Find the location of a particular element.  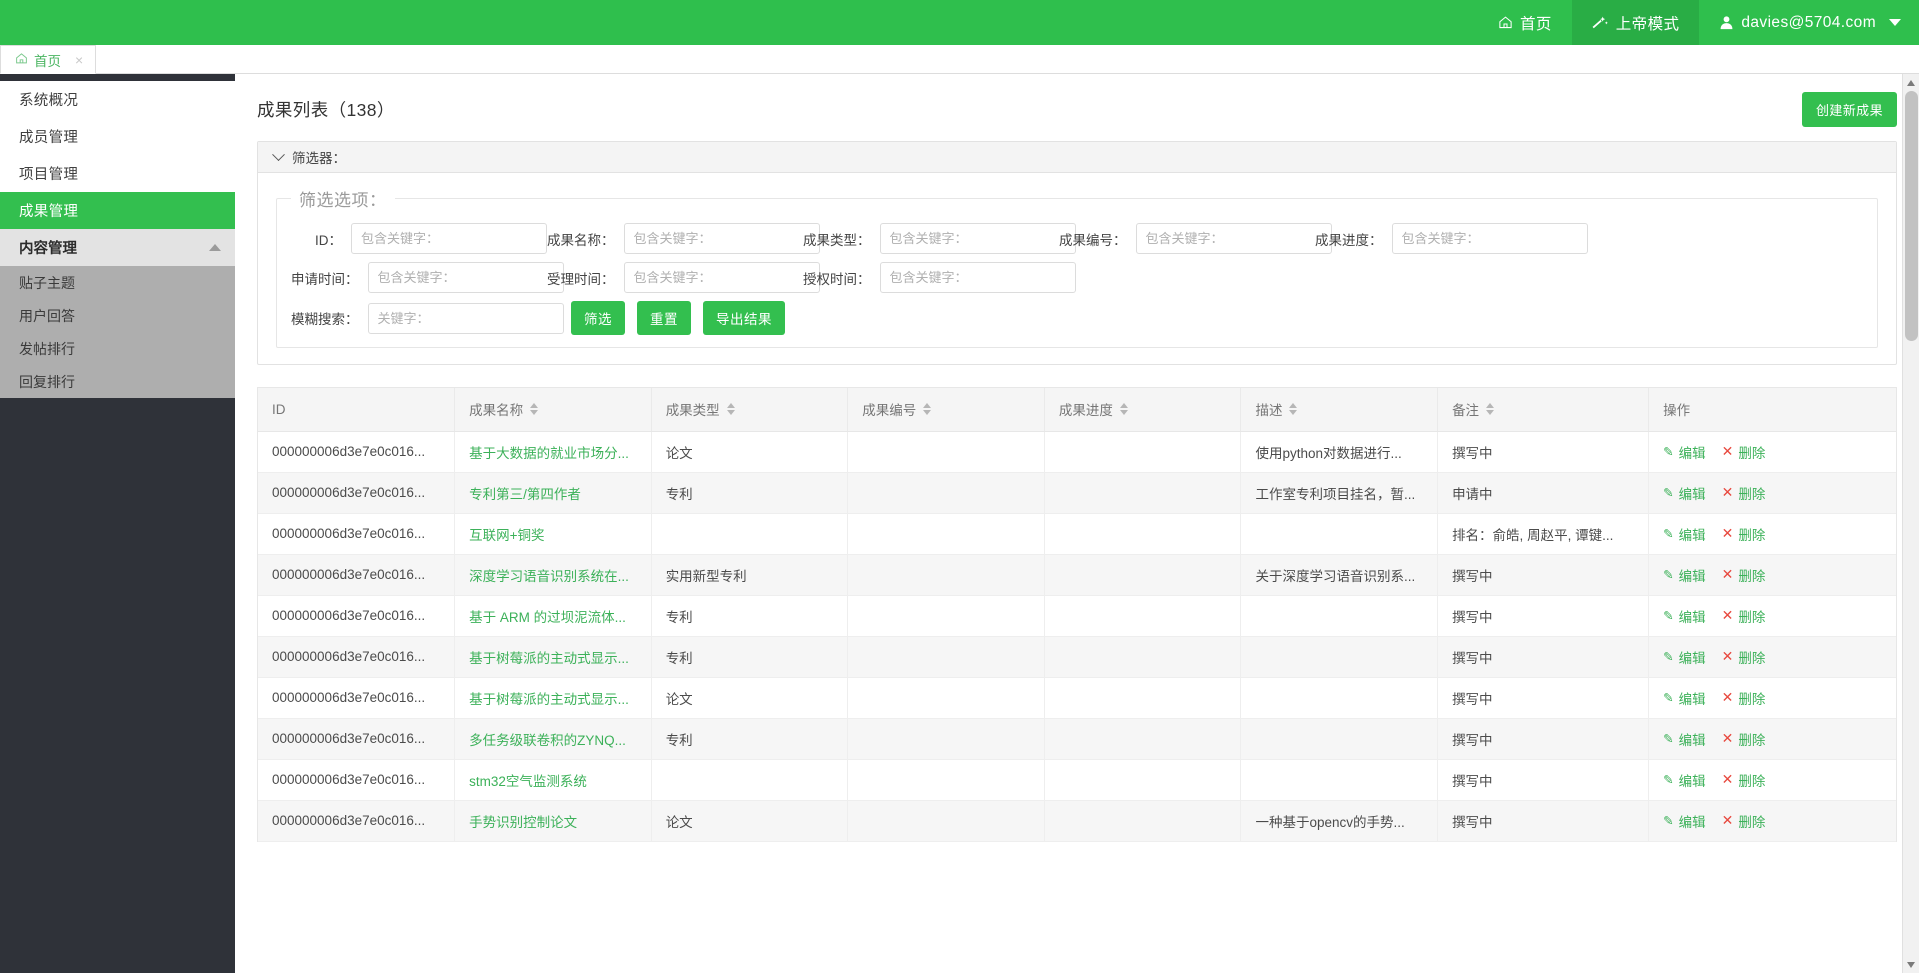

filter-button: 筛选 is located at coordinates (598, 318).